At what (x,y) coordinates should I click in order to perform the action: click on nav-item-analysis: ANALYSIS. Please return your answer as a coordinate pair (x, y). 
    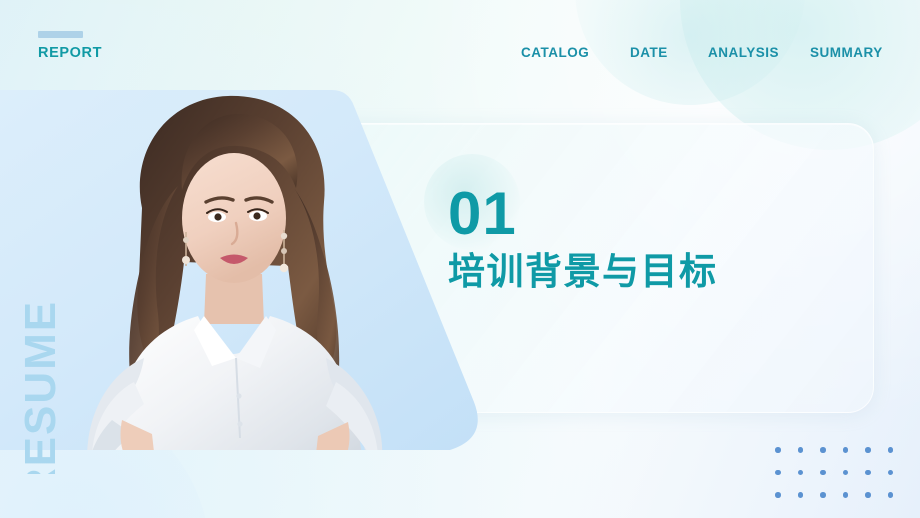
    Looking at the image, I should click on (743, 53).